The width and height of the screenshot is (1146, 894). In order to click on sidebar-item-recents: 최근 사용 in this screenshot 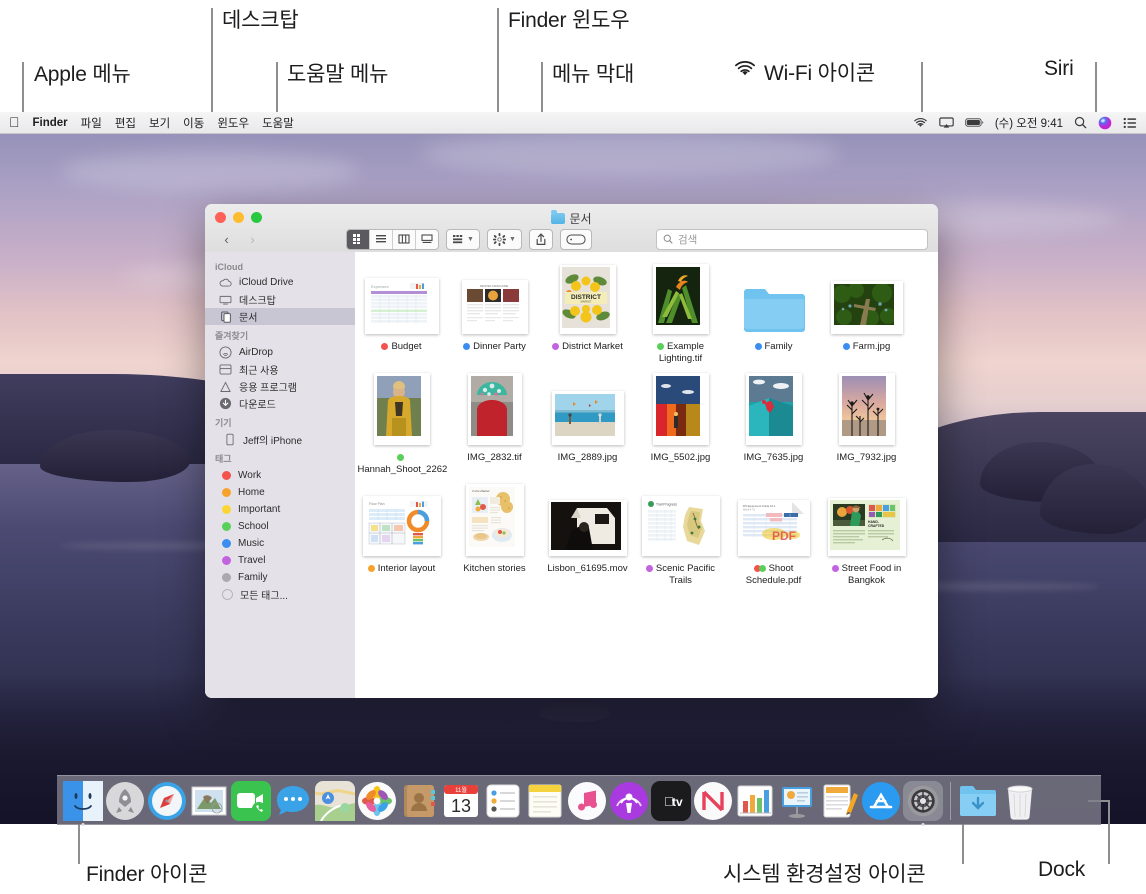, I will do `click(280, 369)`.